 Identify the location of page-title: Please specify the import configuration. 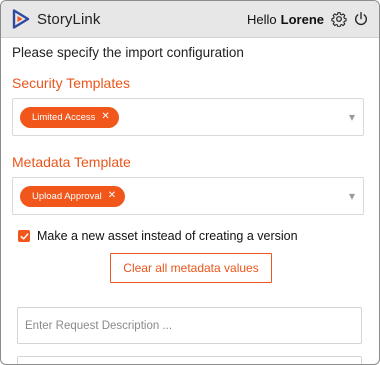
(128, 52).